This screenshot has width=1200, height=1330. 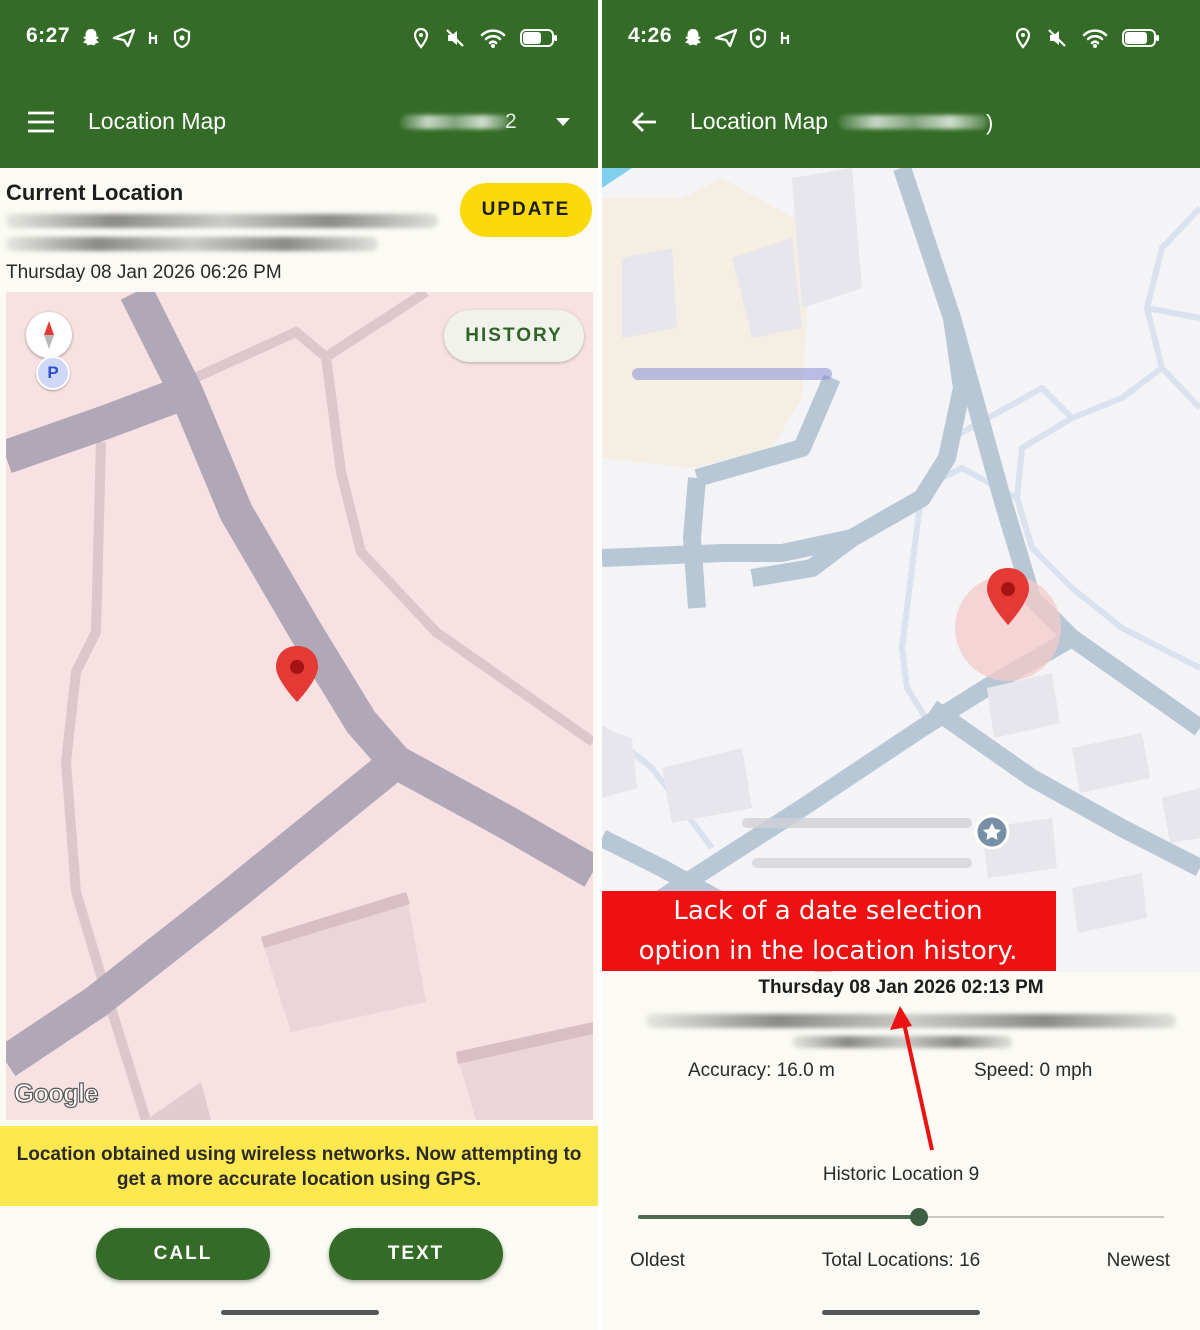 What do you see at coordinates (761, 1070) in the screenshot?
I see `accuracy-label: Accuracy: 16.0 m` at bounding box center [761, 1070].